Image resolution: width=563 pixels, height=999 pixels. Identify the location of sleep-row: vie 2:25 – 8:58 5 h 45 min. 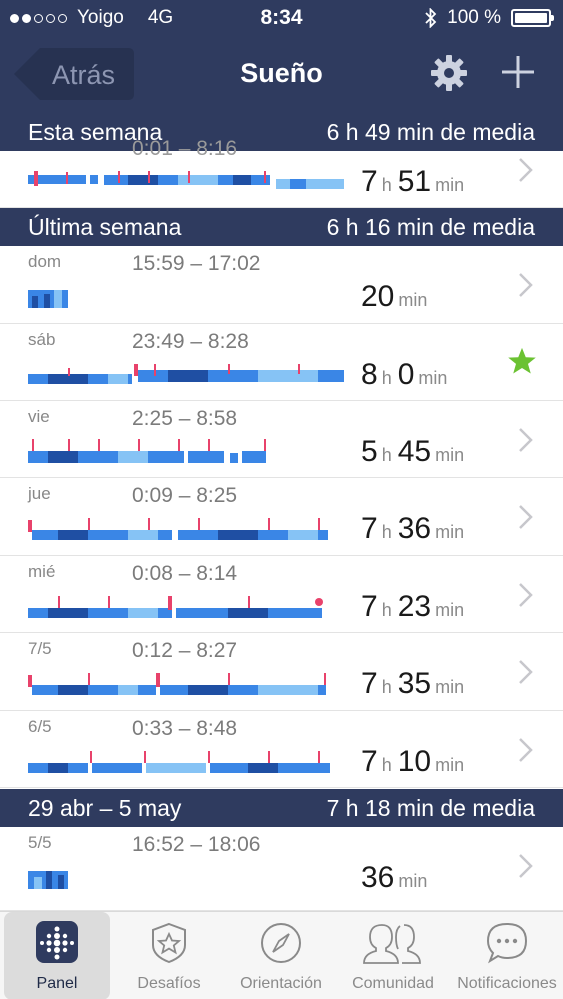
(281, 439).